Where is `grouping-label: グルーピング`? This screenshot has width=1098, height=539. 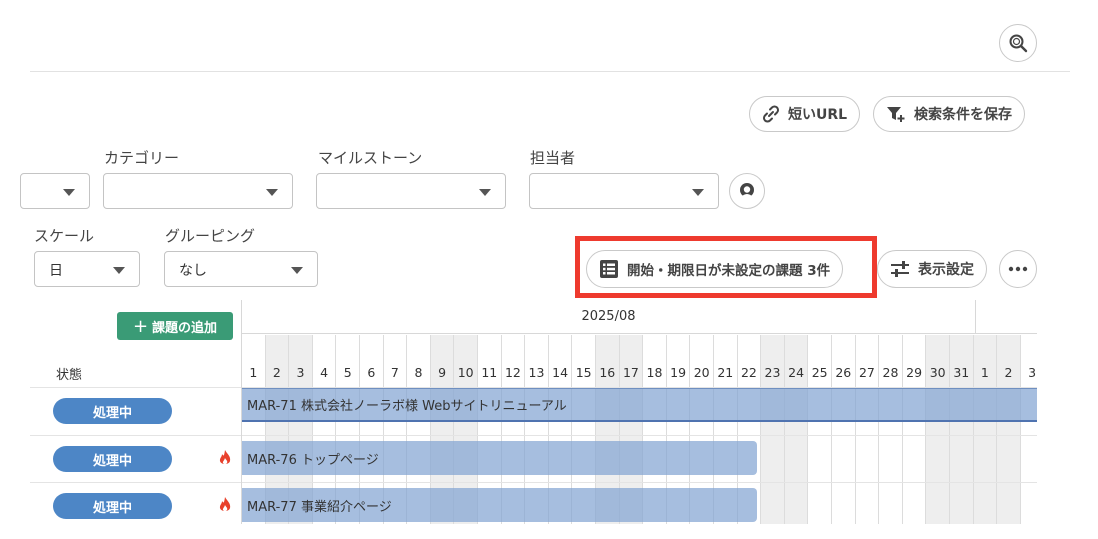 grouping-label: グルーピング is located at coordinates (210, 236).